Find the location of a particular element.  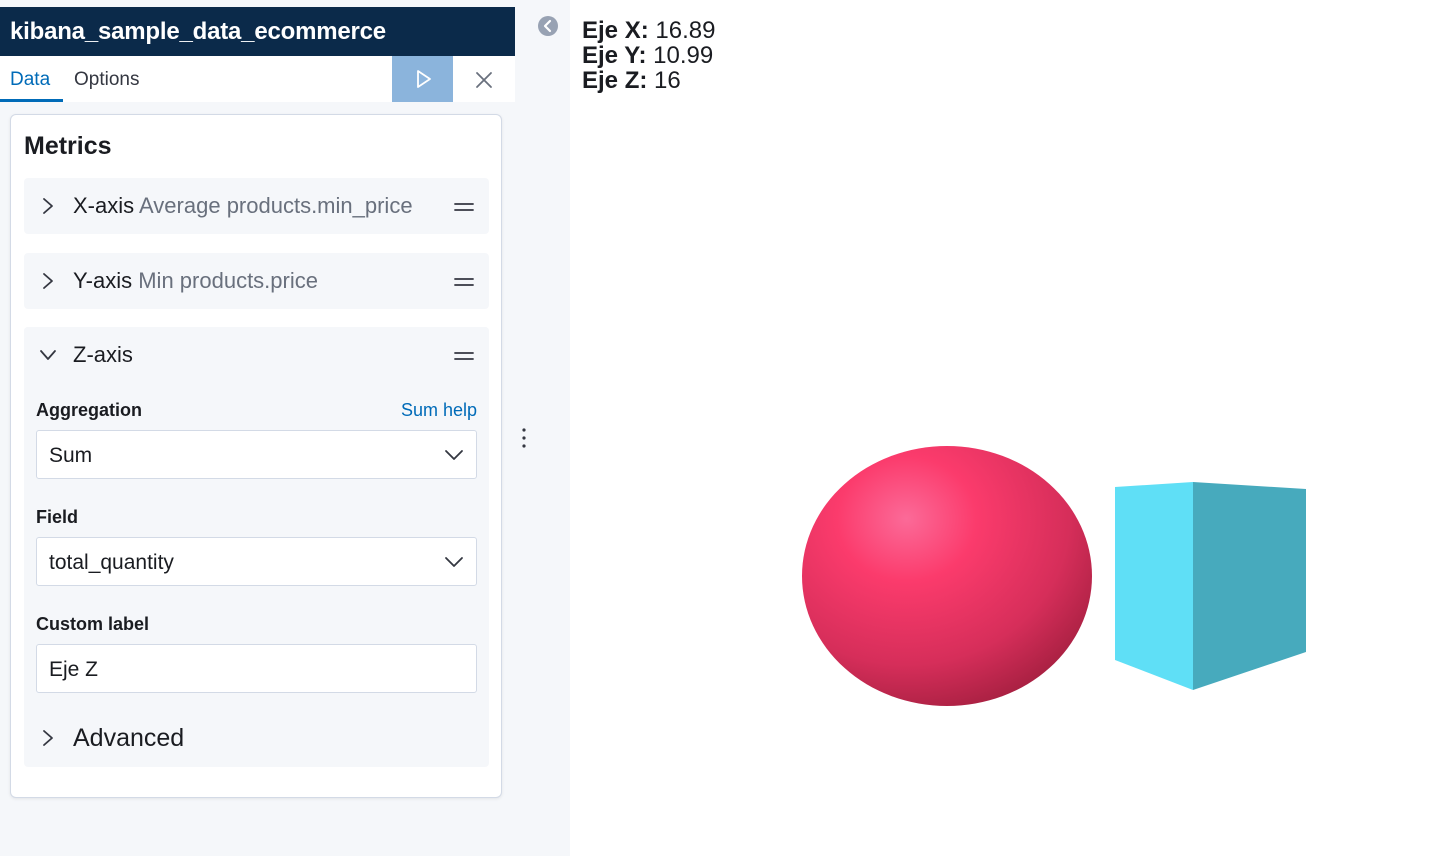

x-axis-header: X-axis Average products.min_price is located at coordinates (243, 206).